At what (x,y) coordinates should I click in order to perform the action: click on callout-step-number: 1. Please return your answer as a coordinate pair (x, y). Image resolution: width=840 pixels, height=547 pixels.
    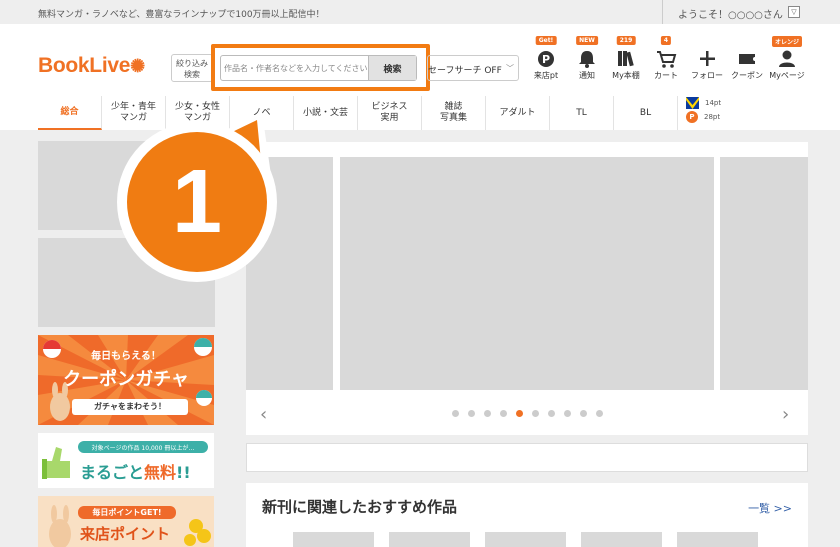
    Looking at the image, I should click on (197, 202).